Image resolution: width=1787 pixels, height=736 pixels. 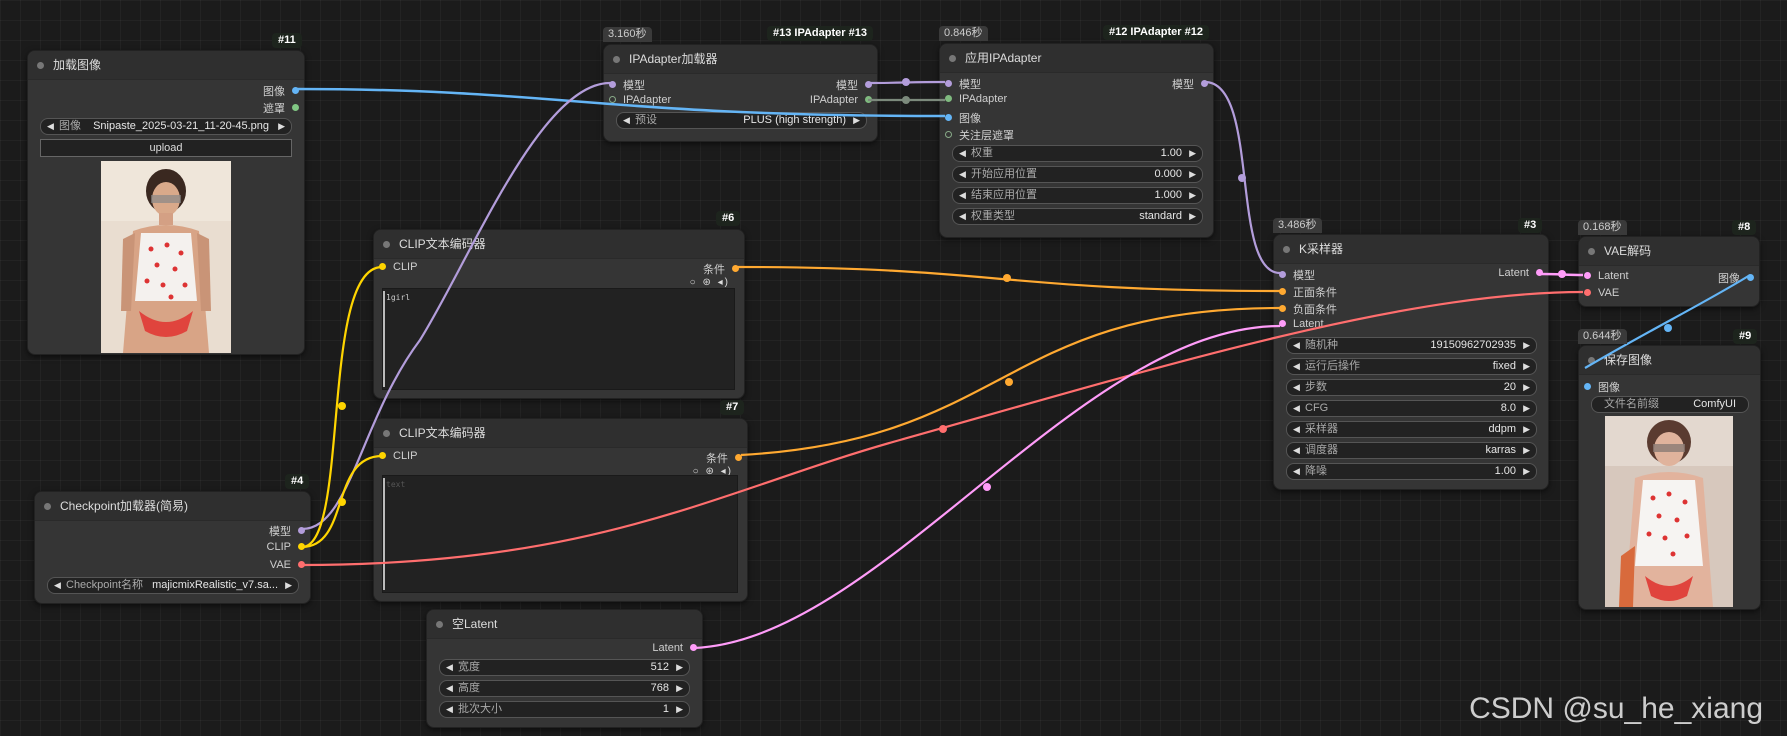 What do you see at coordinates (841, 100) in the screenshot?
I see `output-ipadapter: IPAdapter` at bounding box center [841, 100].